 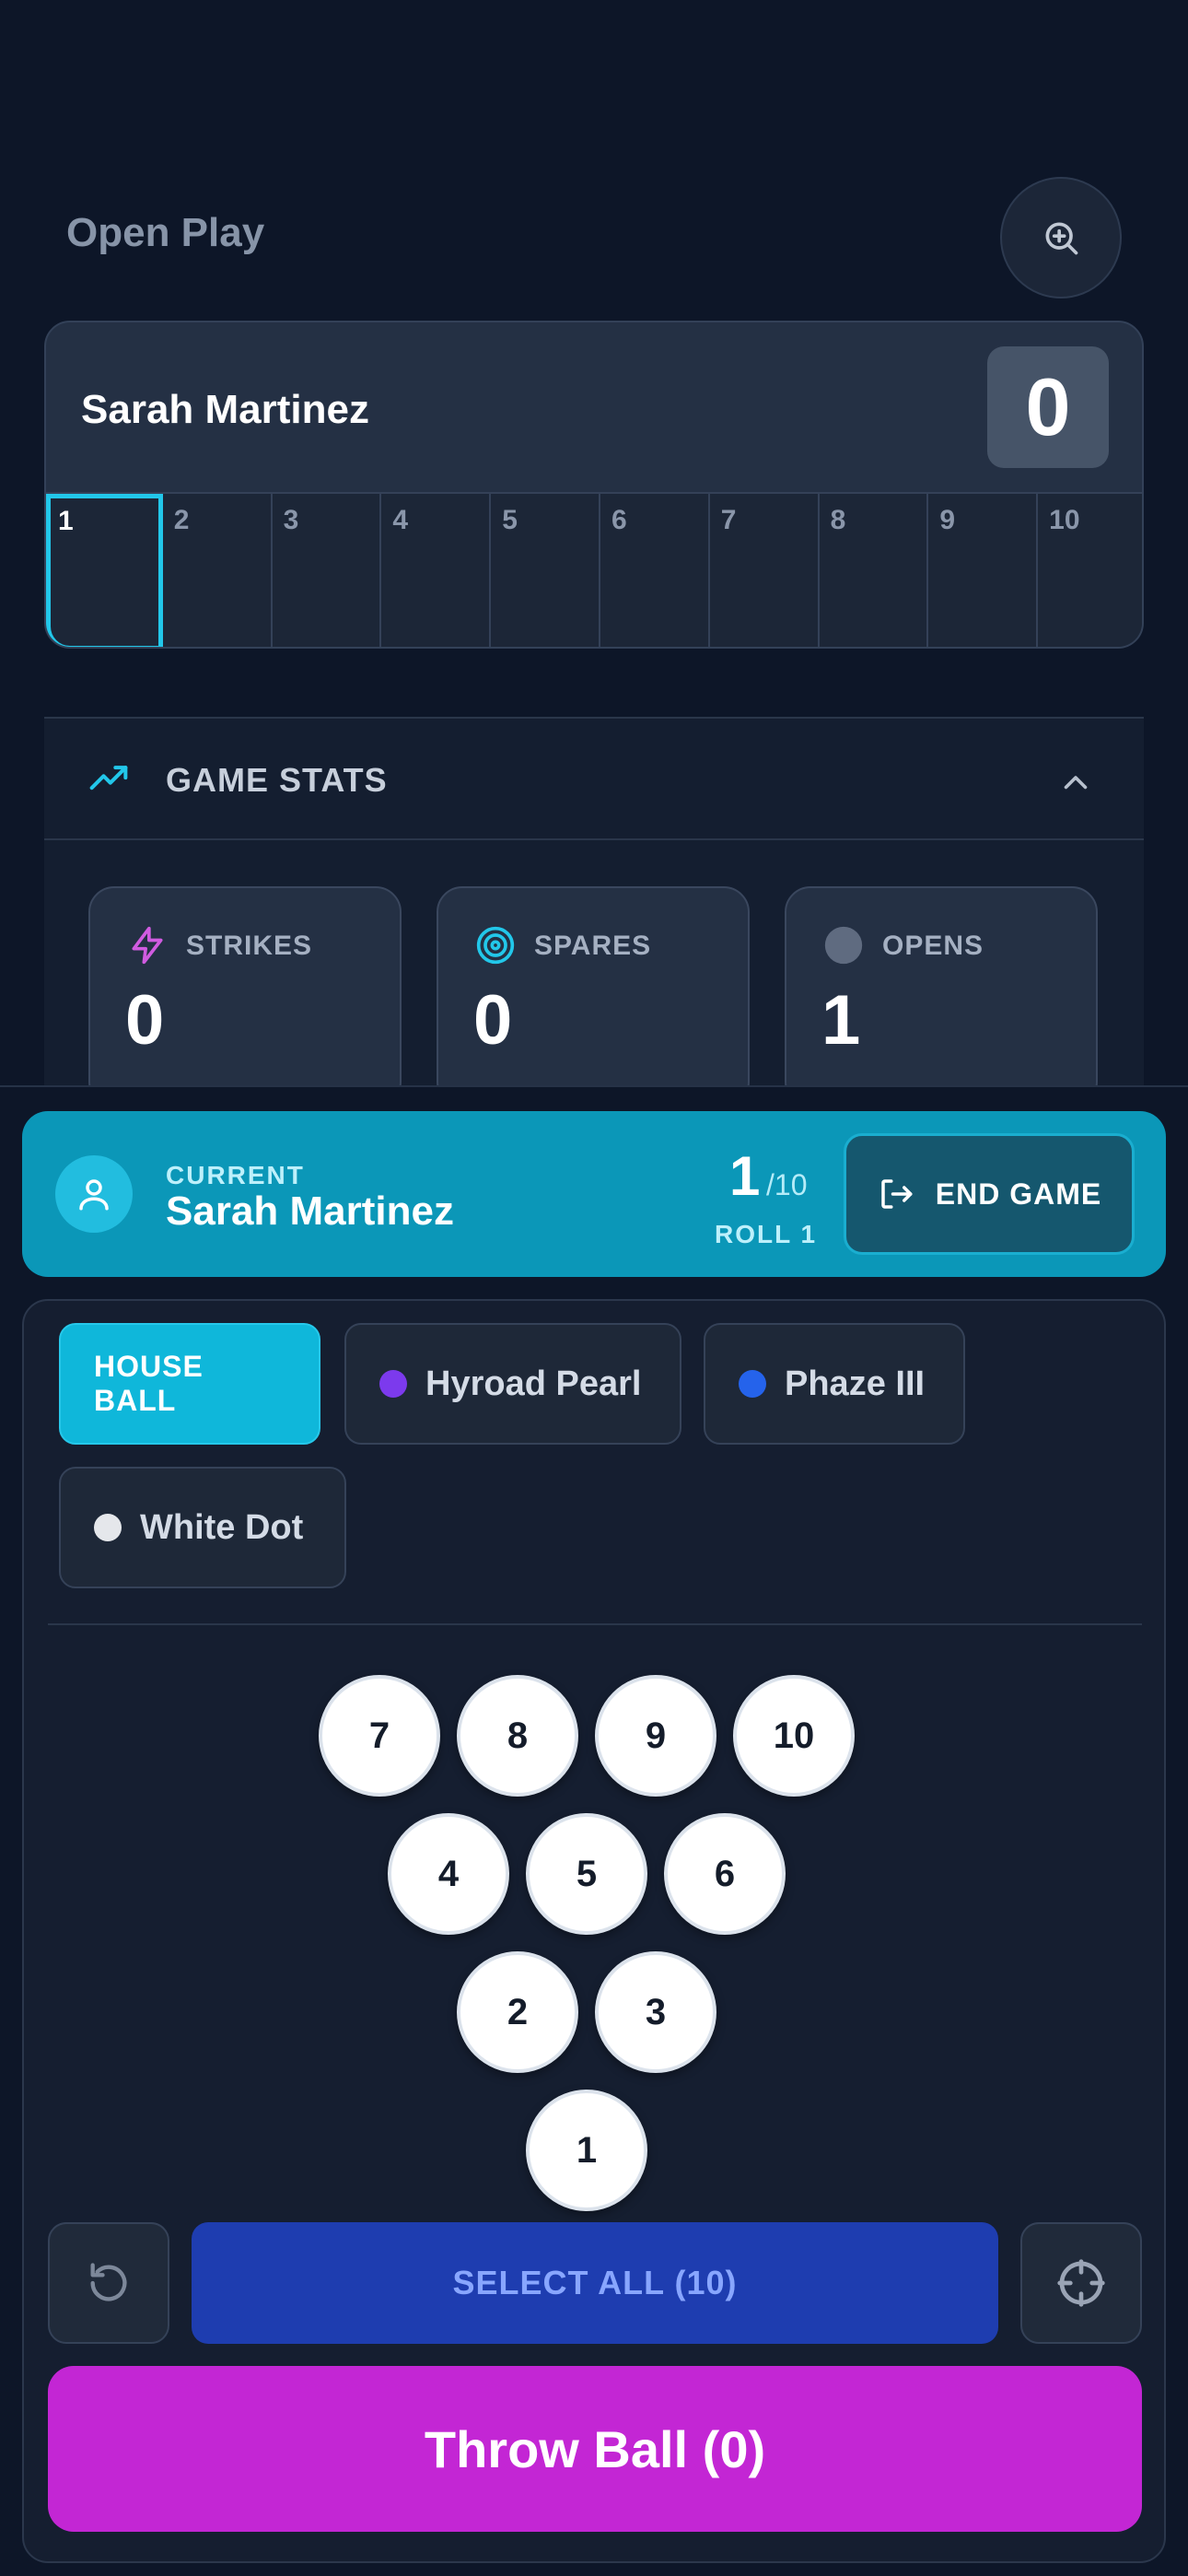 What do you see at coordinates (765, 570) in the screenshot?
I see `frame-7: 7` at bounding box center [765, 570].